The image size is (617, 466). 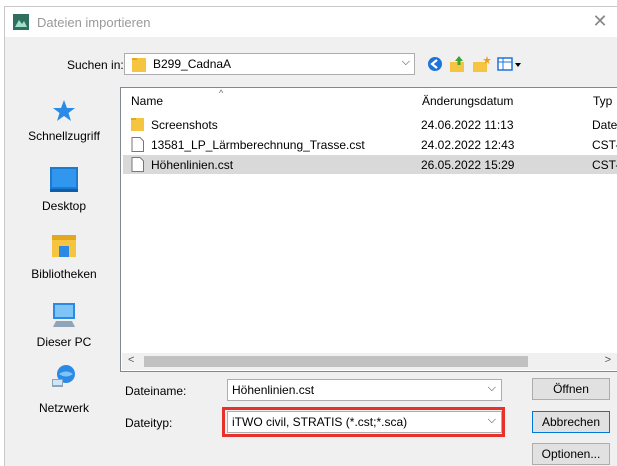 What do you see at coordinates (63, 408) in the screenshot?
I see `place-label: Netzwerk` at bounding box center [63, 408].